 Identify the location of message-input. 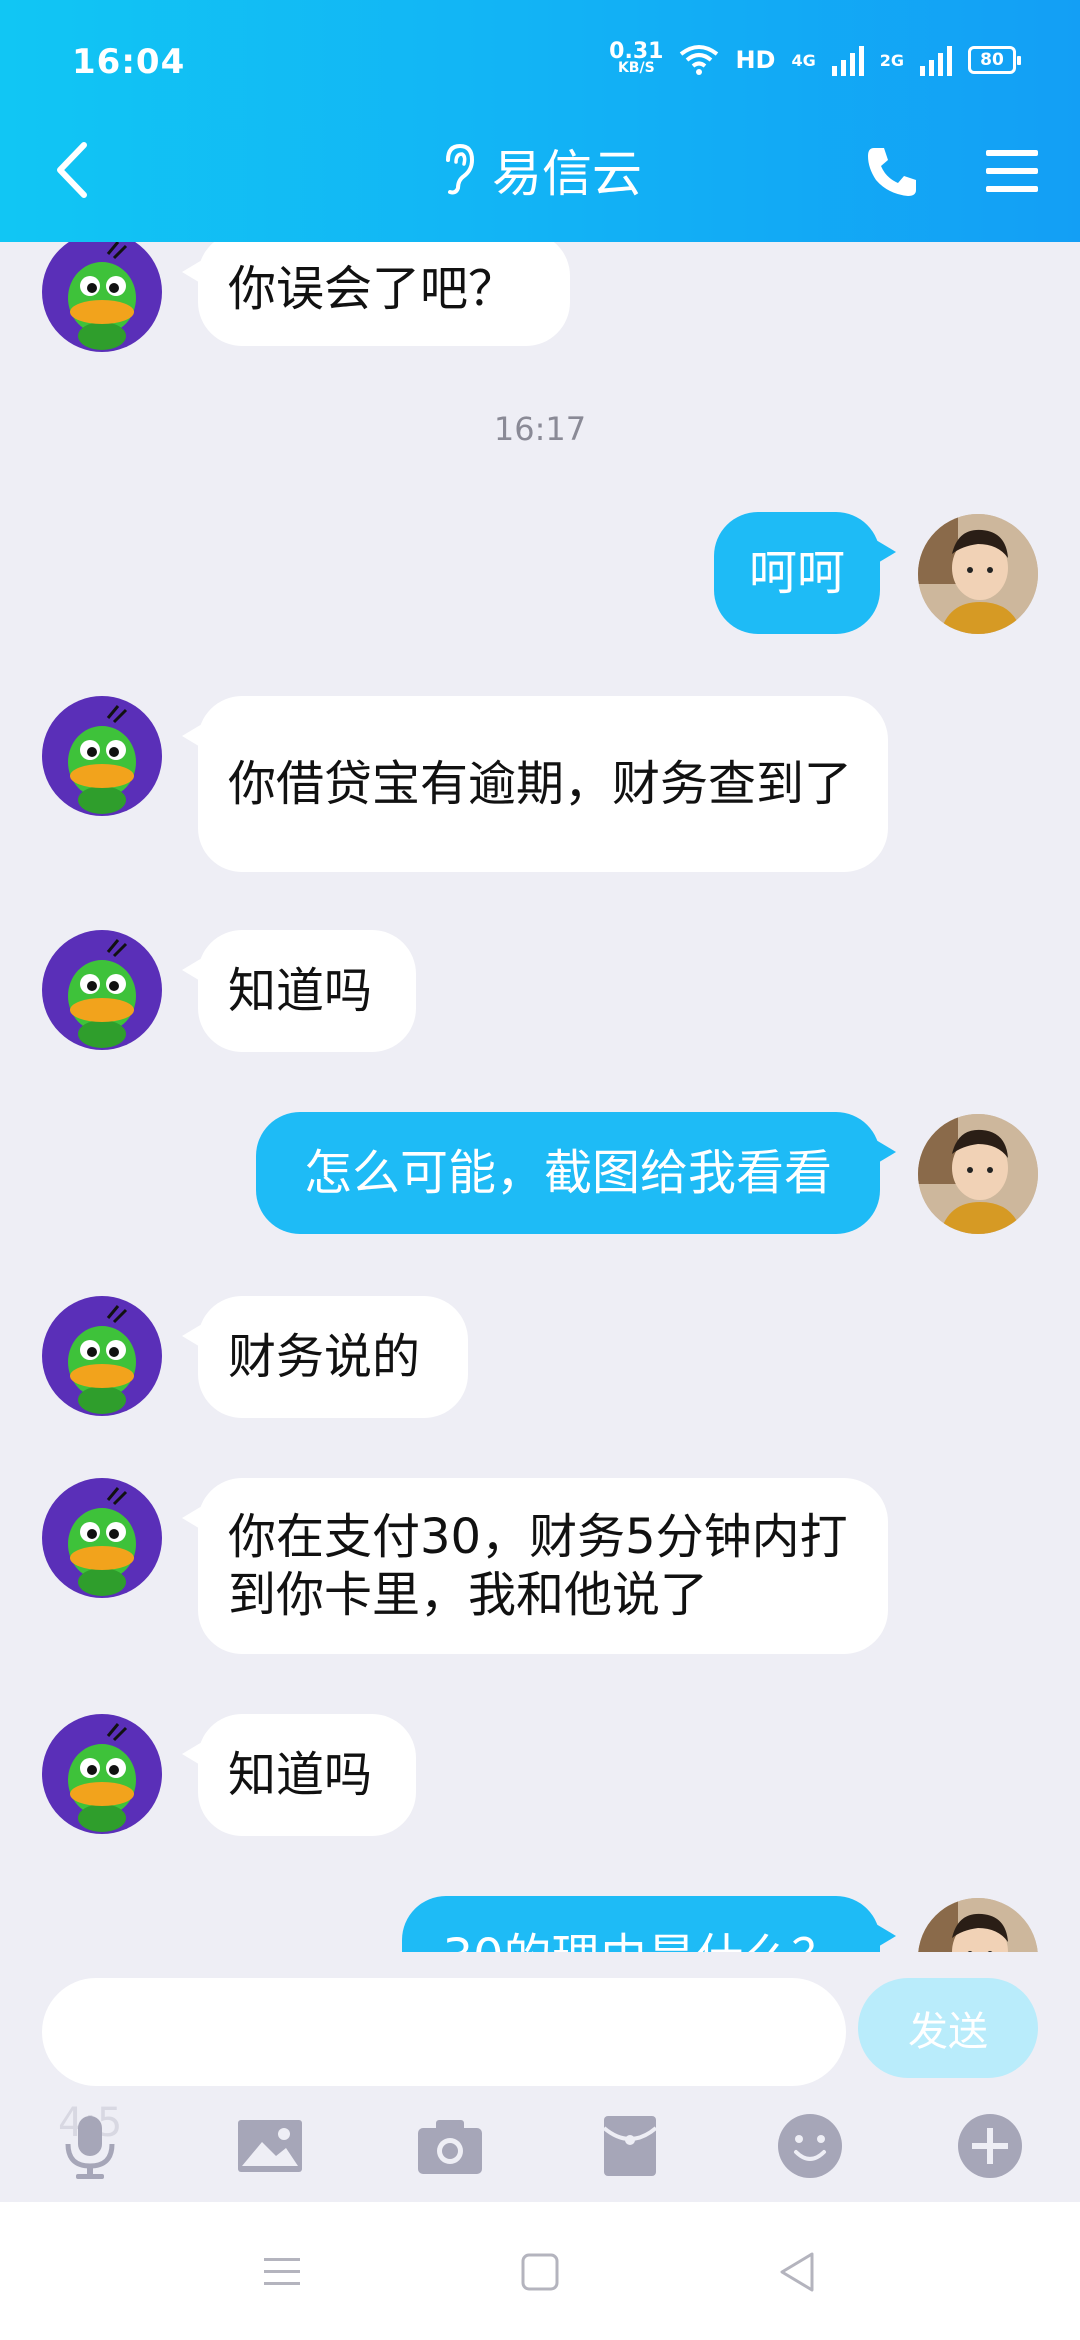
(444, 2032).